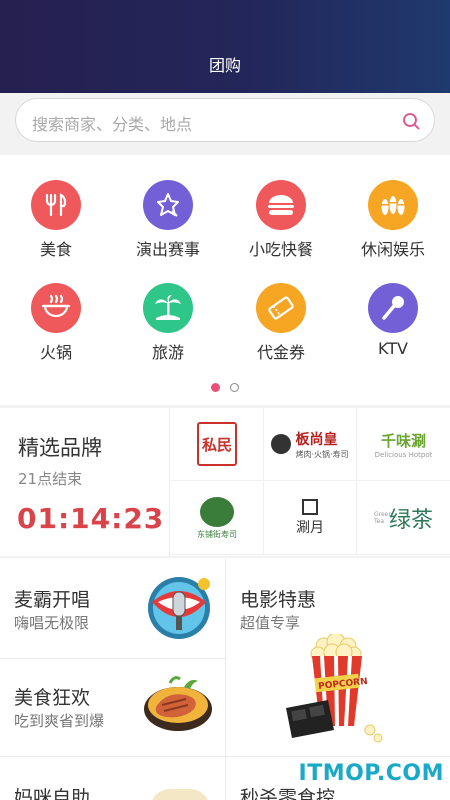 The height and width of the screenshot is (800, 450). Describe the element at coordinates (52, 600) in the screenshot. I see `promo-title: 麦霸开唱` at that location.